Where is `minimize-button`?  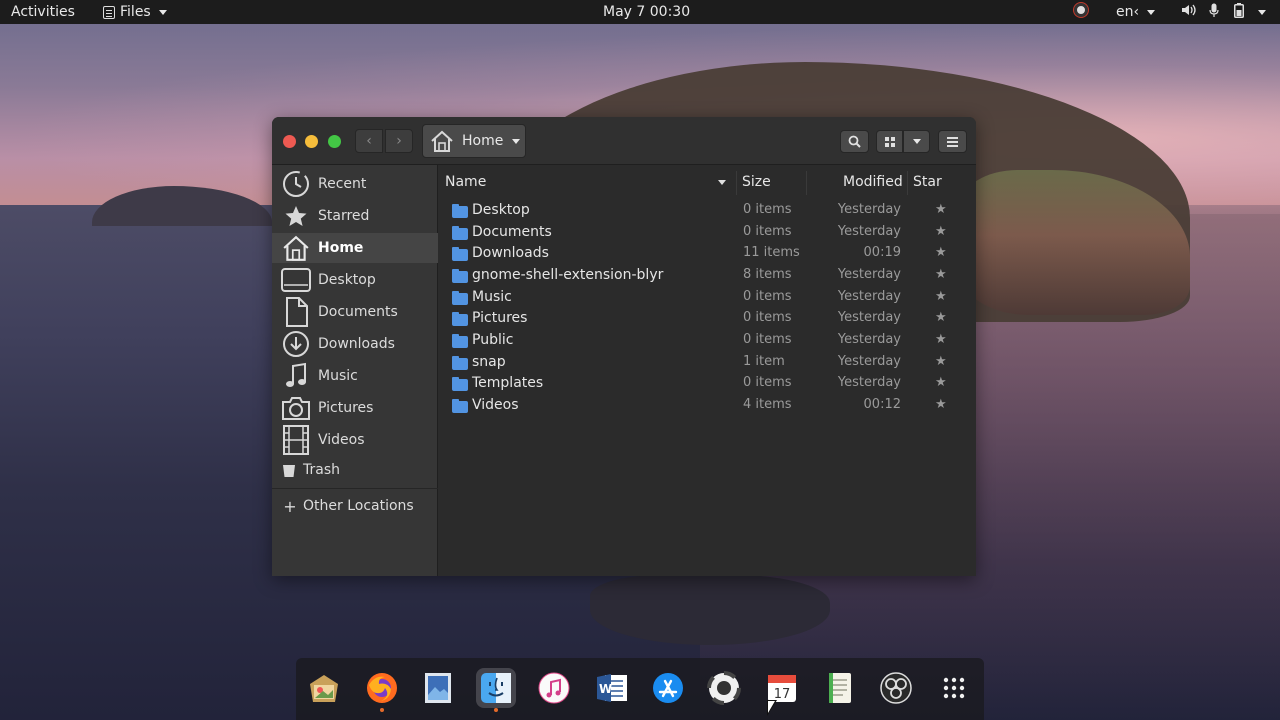
minimize-button is located at coordinates (311, 141).